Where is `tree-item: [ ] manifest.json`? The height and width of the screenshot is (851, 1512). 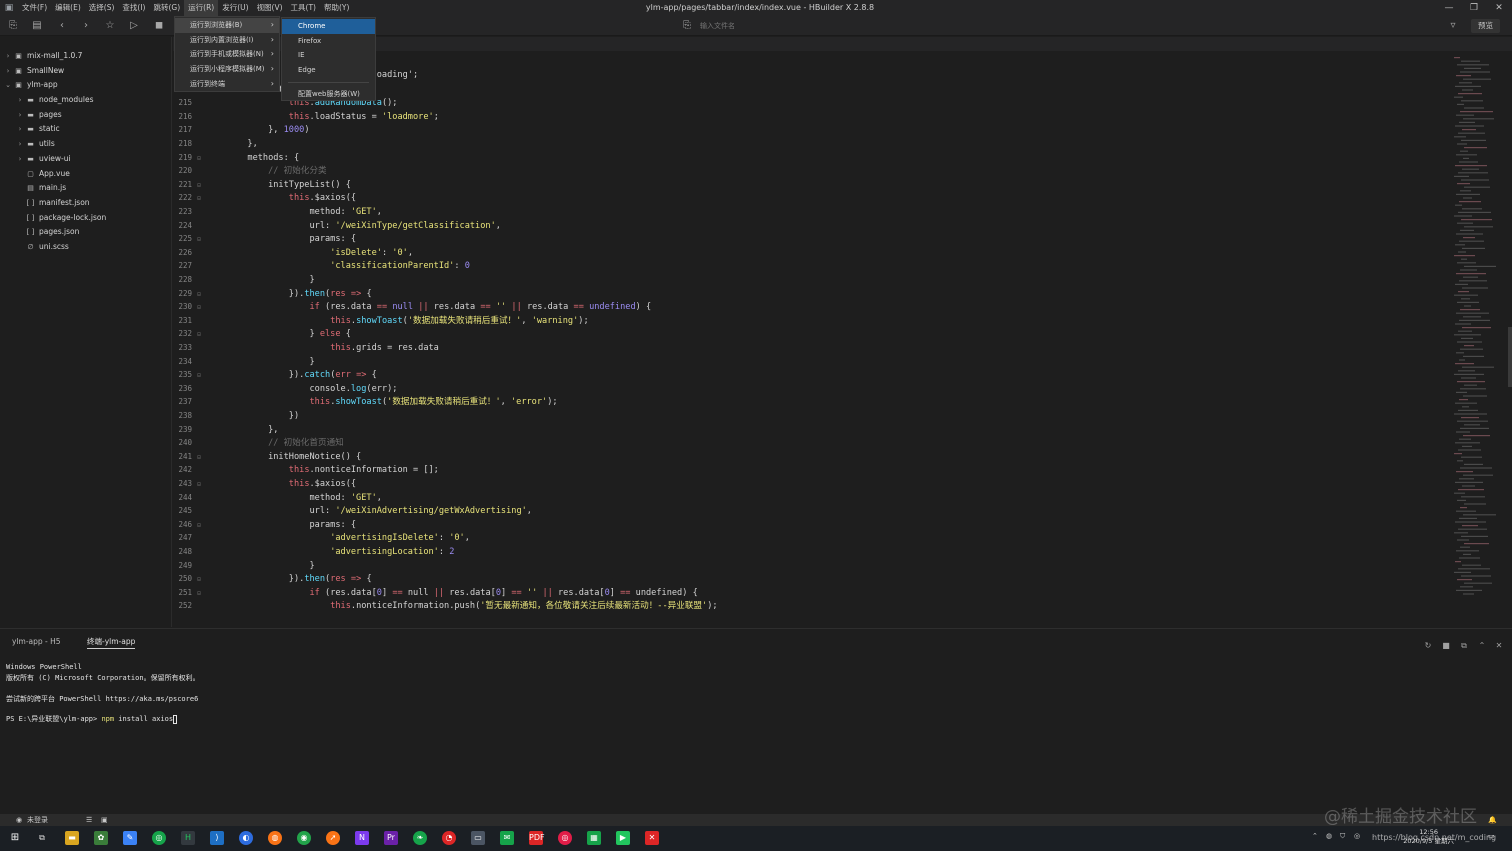 tree-item: [ ] manifest.json is located at coordinates (85, 203).